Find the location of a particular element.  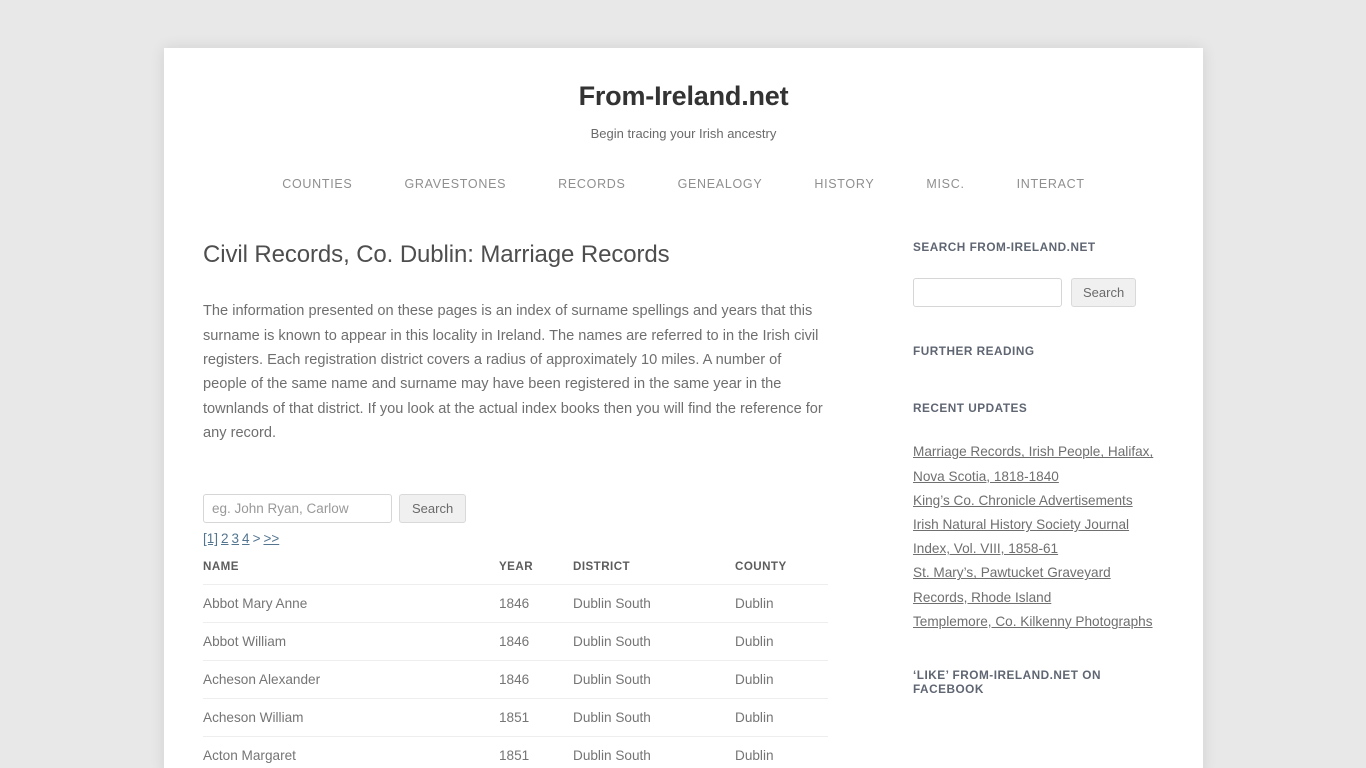

widget-title-recent-updates: RECENT UPDATES is located at coordinates (970, 408).